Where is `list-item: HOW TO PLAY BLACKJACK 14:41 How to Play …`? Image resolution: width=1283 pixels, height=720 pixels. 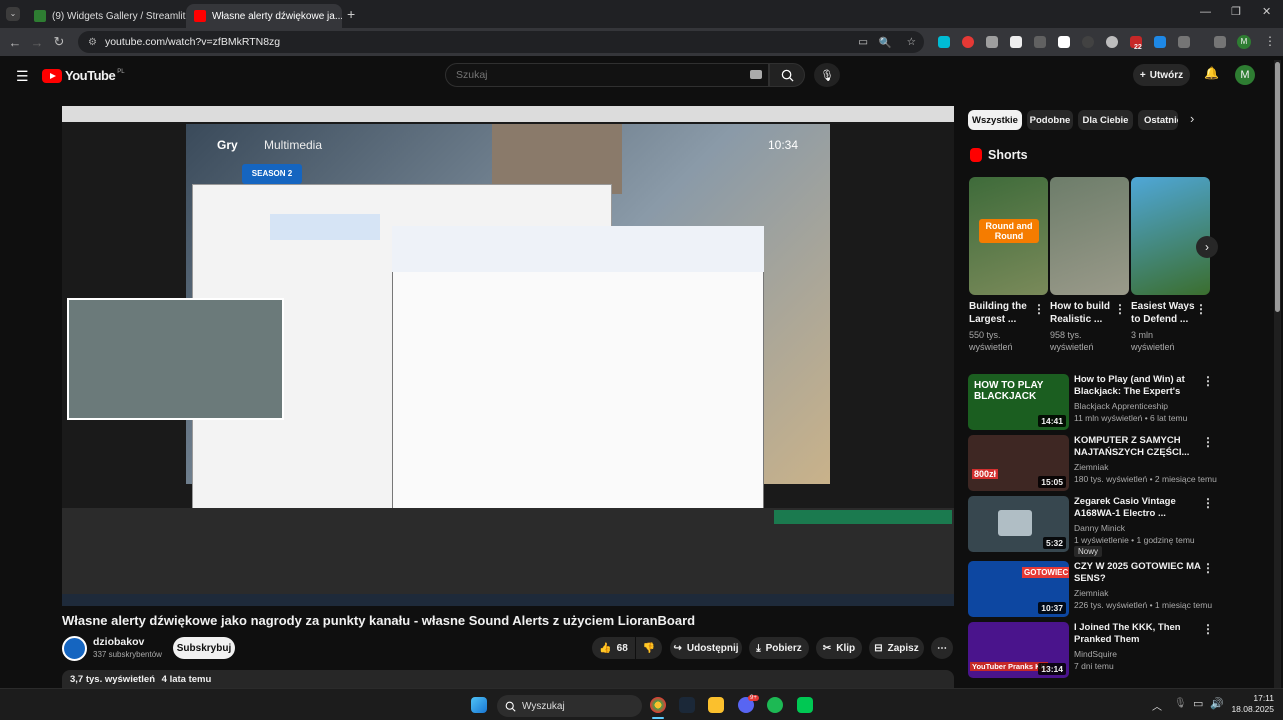
list-item: HOW TO PLAY BLACKJACK 14:41 How to Play … is located at coordinates (1091, 403).